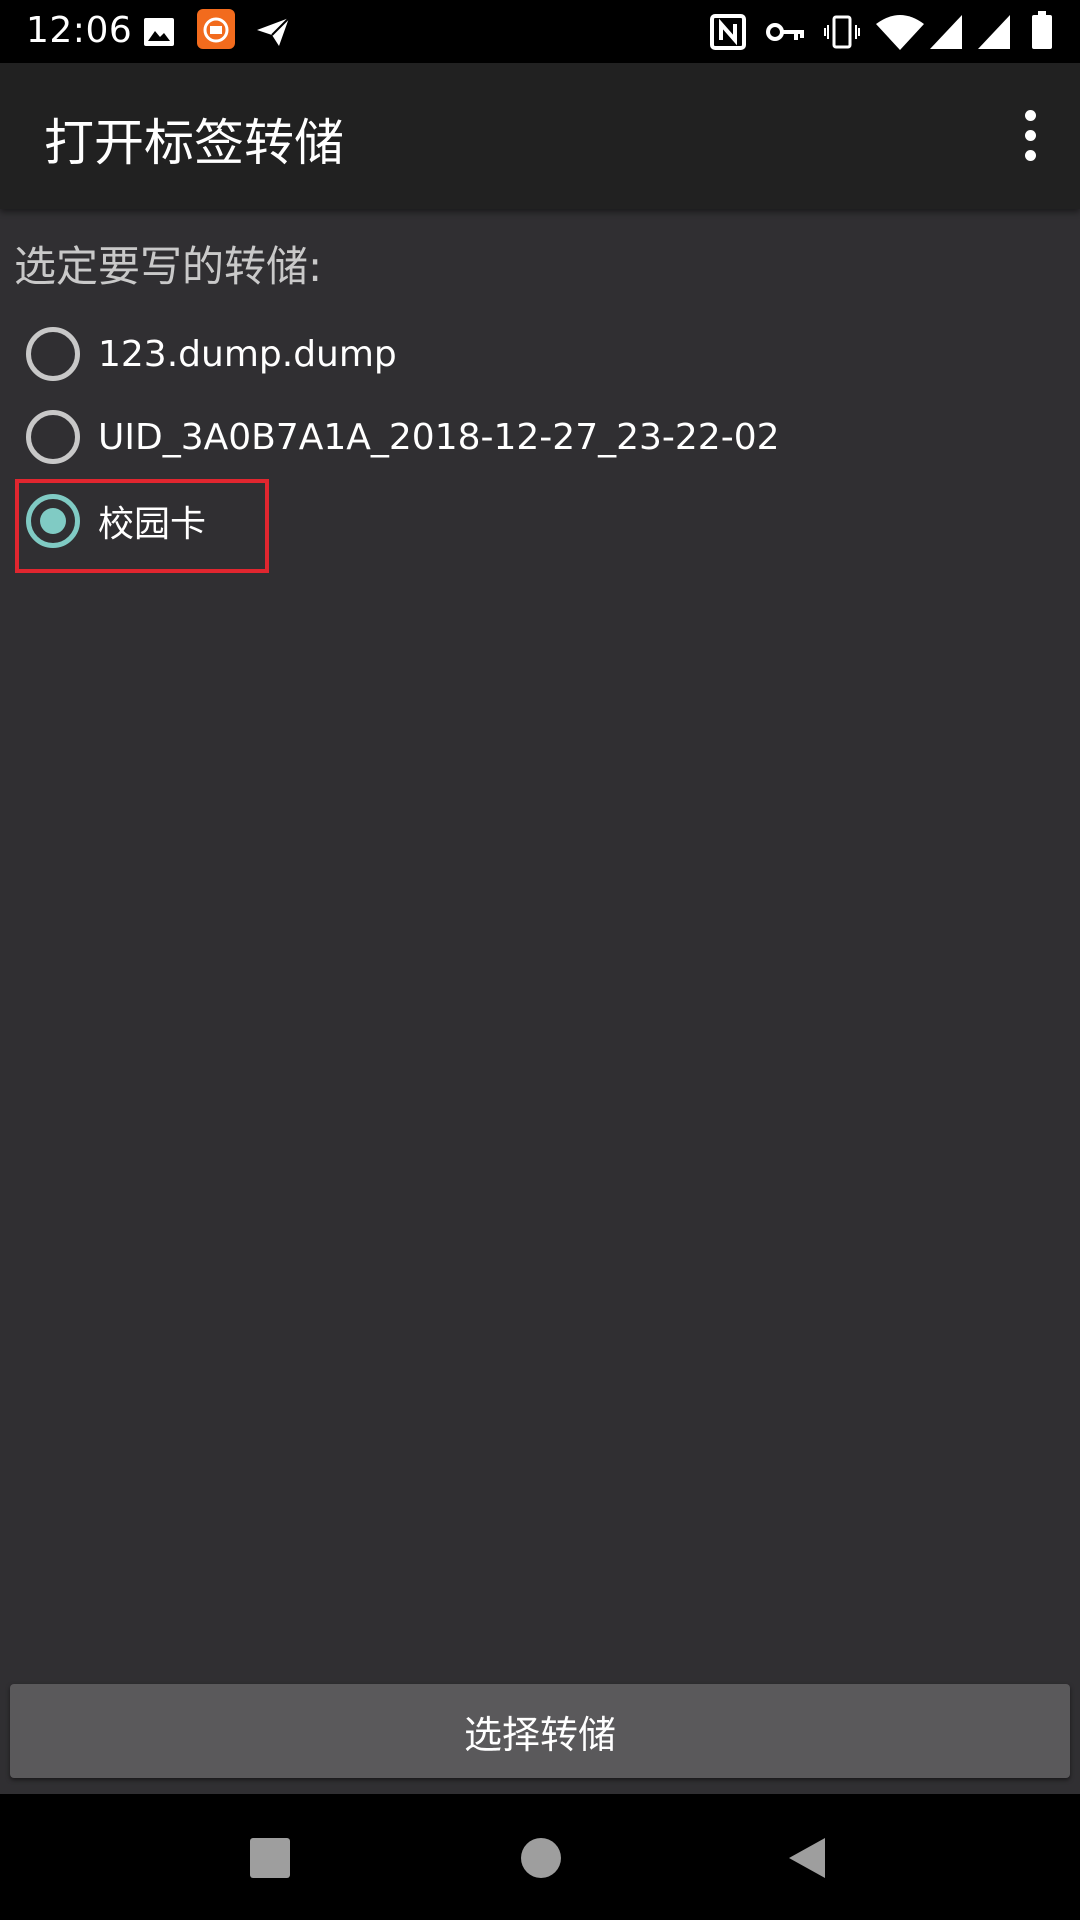  Describe the element at coordinates (273, 32) in the screenshot. I see `send-icon` at that location.